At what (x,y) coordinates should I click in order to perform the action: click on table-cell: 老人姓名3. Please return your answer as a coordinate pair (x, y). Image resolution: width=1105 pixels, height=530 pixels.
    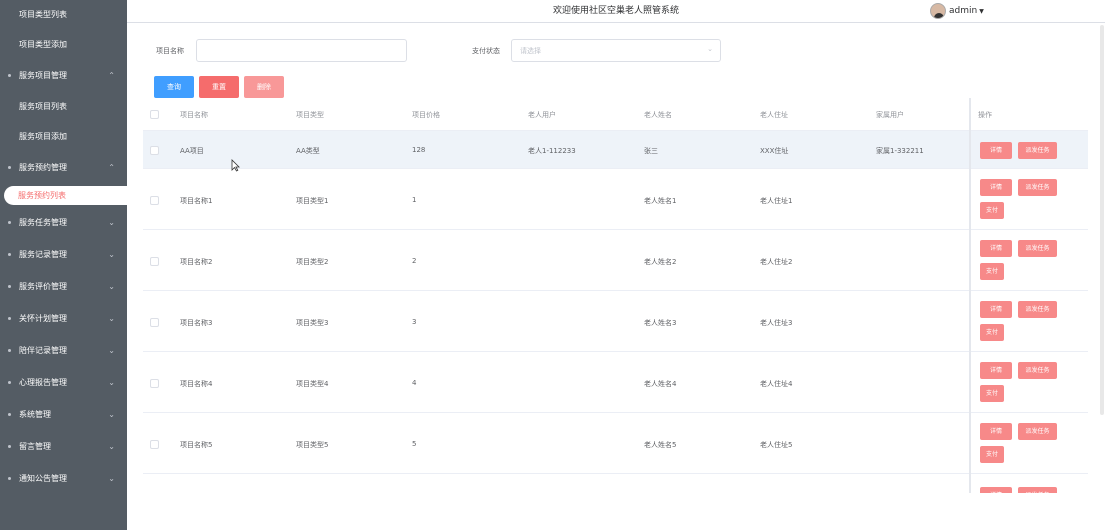
    Looking at the image, I should click on (660, 323).